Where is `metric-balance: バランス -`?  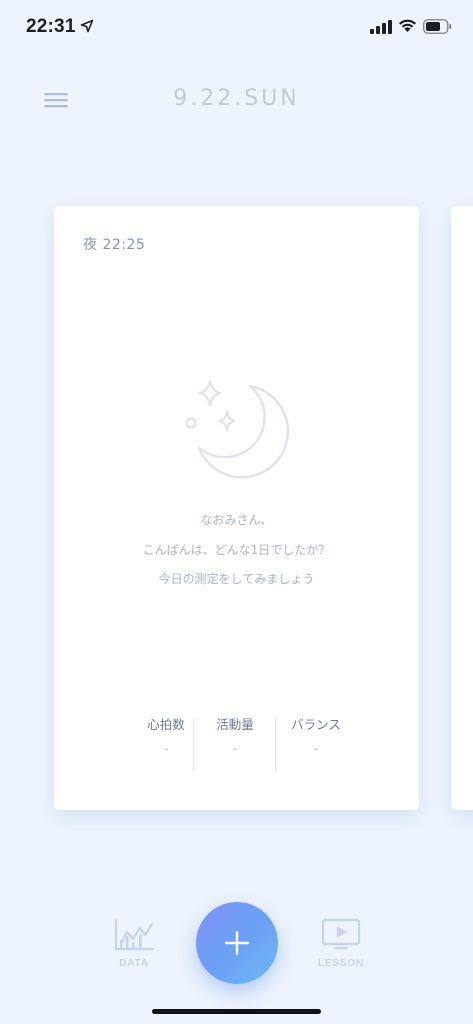 metric-balance: バランス - is located at coordinates (316, 740).